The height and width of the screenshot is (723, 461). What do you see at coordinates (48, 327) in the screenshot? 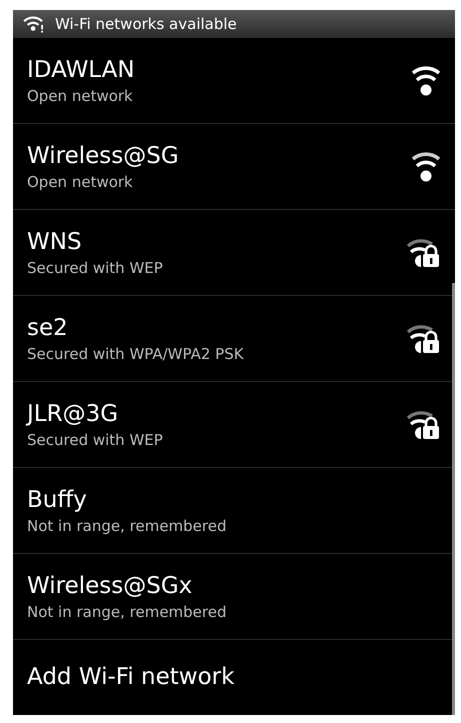
I see `network-name: se2` at bounding box center [48, 327].